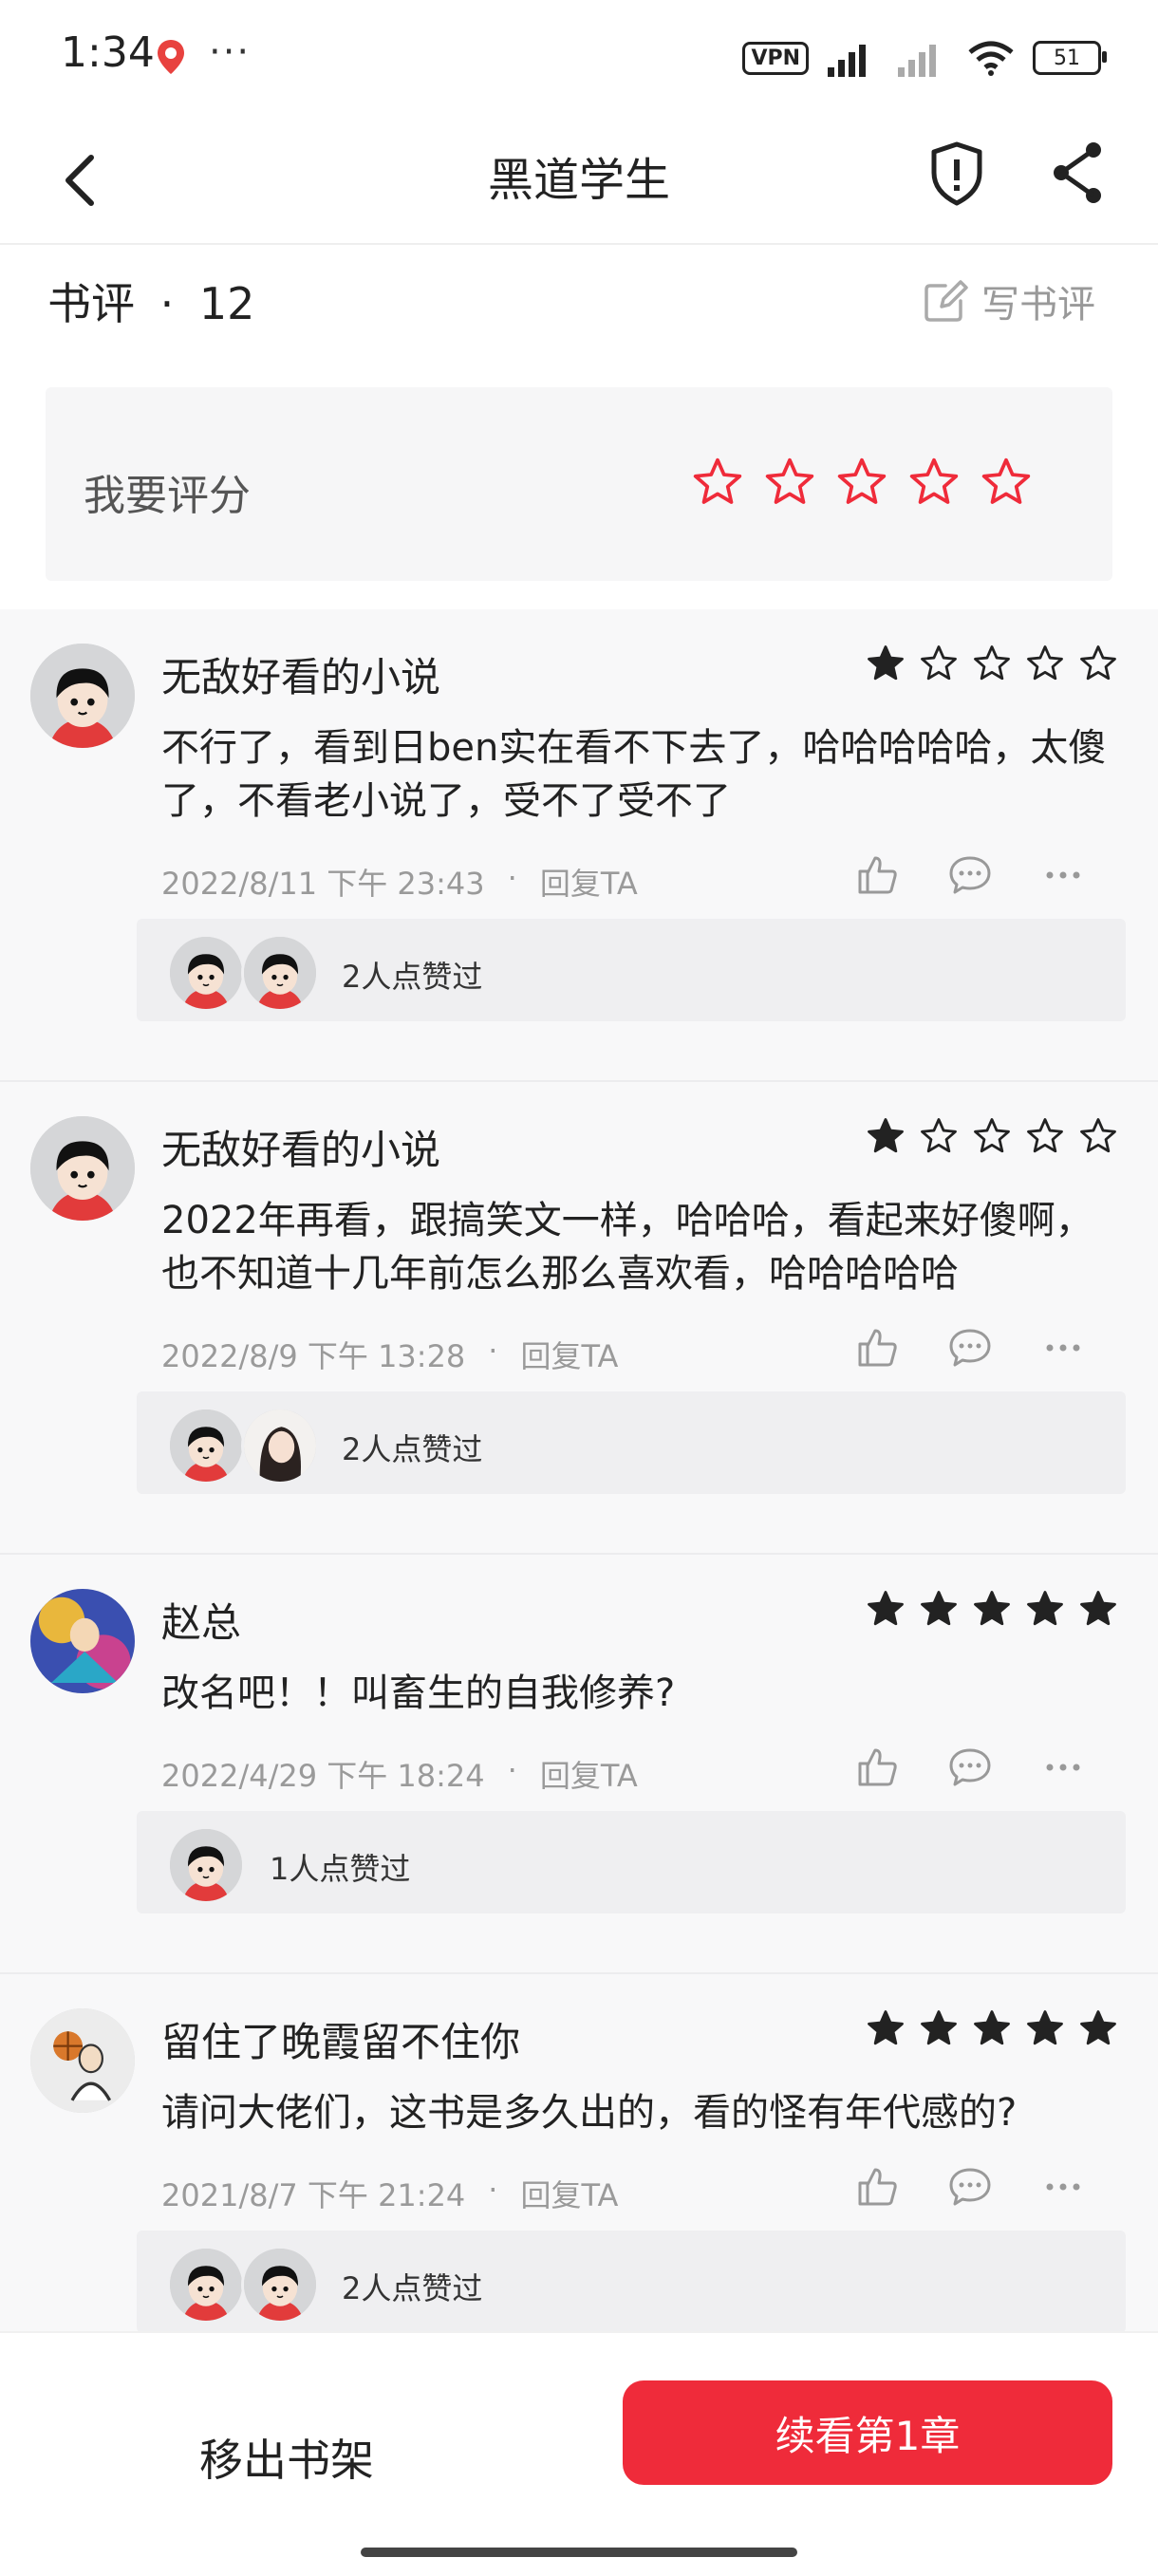 The width and height of the screenshot is (1158, 2576). What do you see at coordinates (91, 303) in the screenshot?
I see `reviews-label: 书评` at bounding box center [91, 303].